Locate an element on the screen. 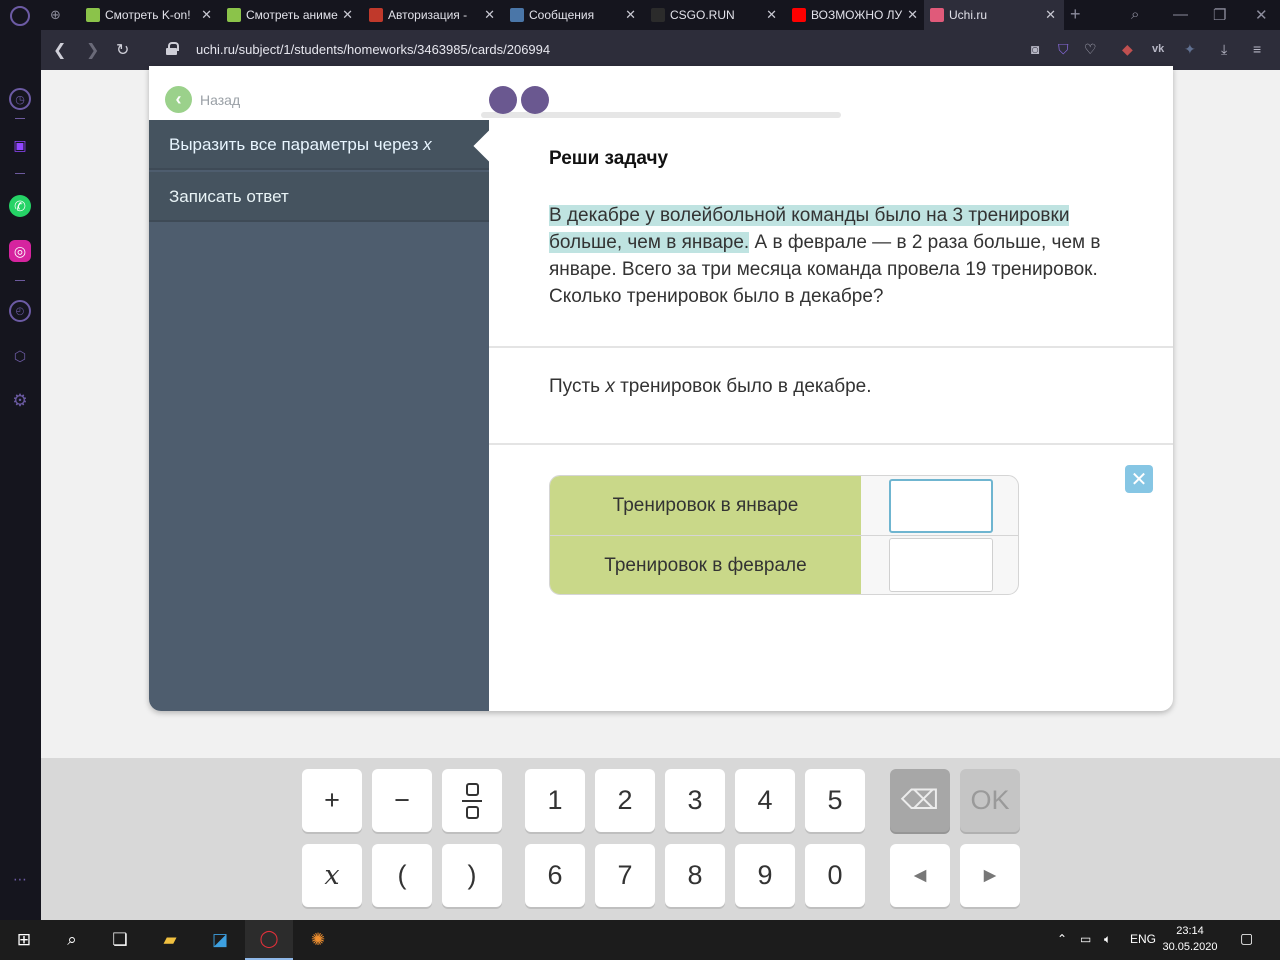 Image resolution: width=1280 pixels, height=960 pixels. whatsapp-icon: ✆ is located at coordinates (20, 206).